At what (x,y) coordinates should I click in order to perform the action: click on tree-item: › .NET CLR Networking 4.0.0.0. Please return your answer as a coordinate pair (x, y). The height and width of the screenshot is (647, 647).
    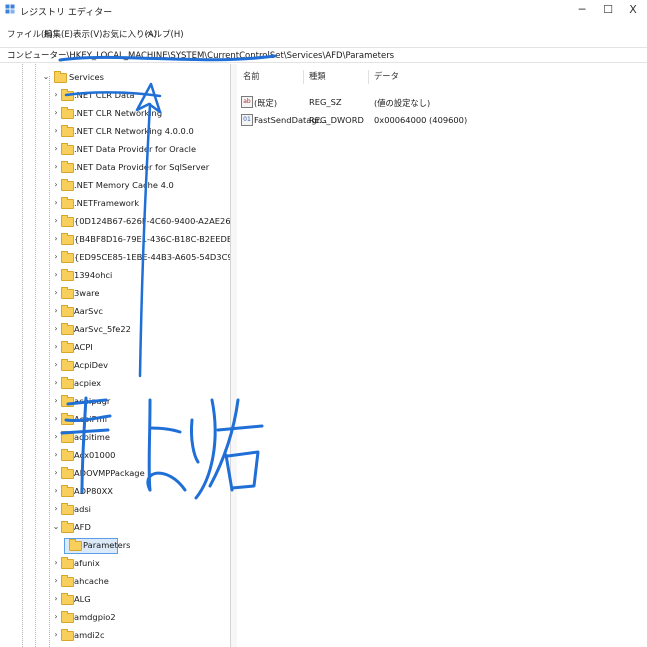
    Looking at the image, I should click on (137, 132).